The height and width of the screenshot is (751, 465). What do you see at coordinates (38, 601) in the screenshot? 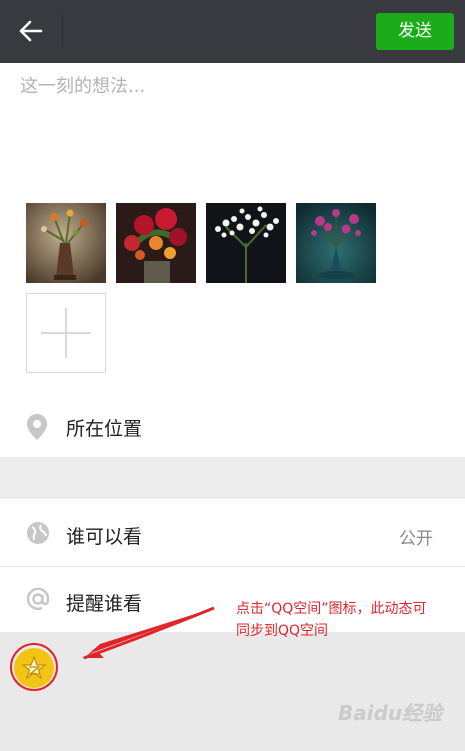
I see `at-sign-icon` at bounding box center [38, 601].